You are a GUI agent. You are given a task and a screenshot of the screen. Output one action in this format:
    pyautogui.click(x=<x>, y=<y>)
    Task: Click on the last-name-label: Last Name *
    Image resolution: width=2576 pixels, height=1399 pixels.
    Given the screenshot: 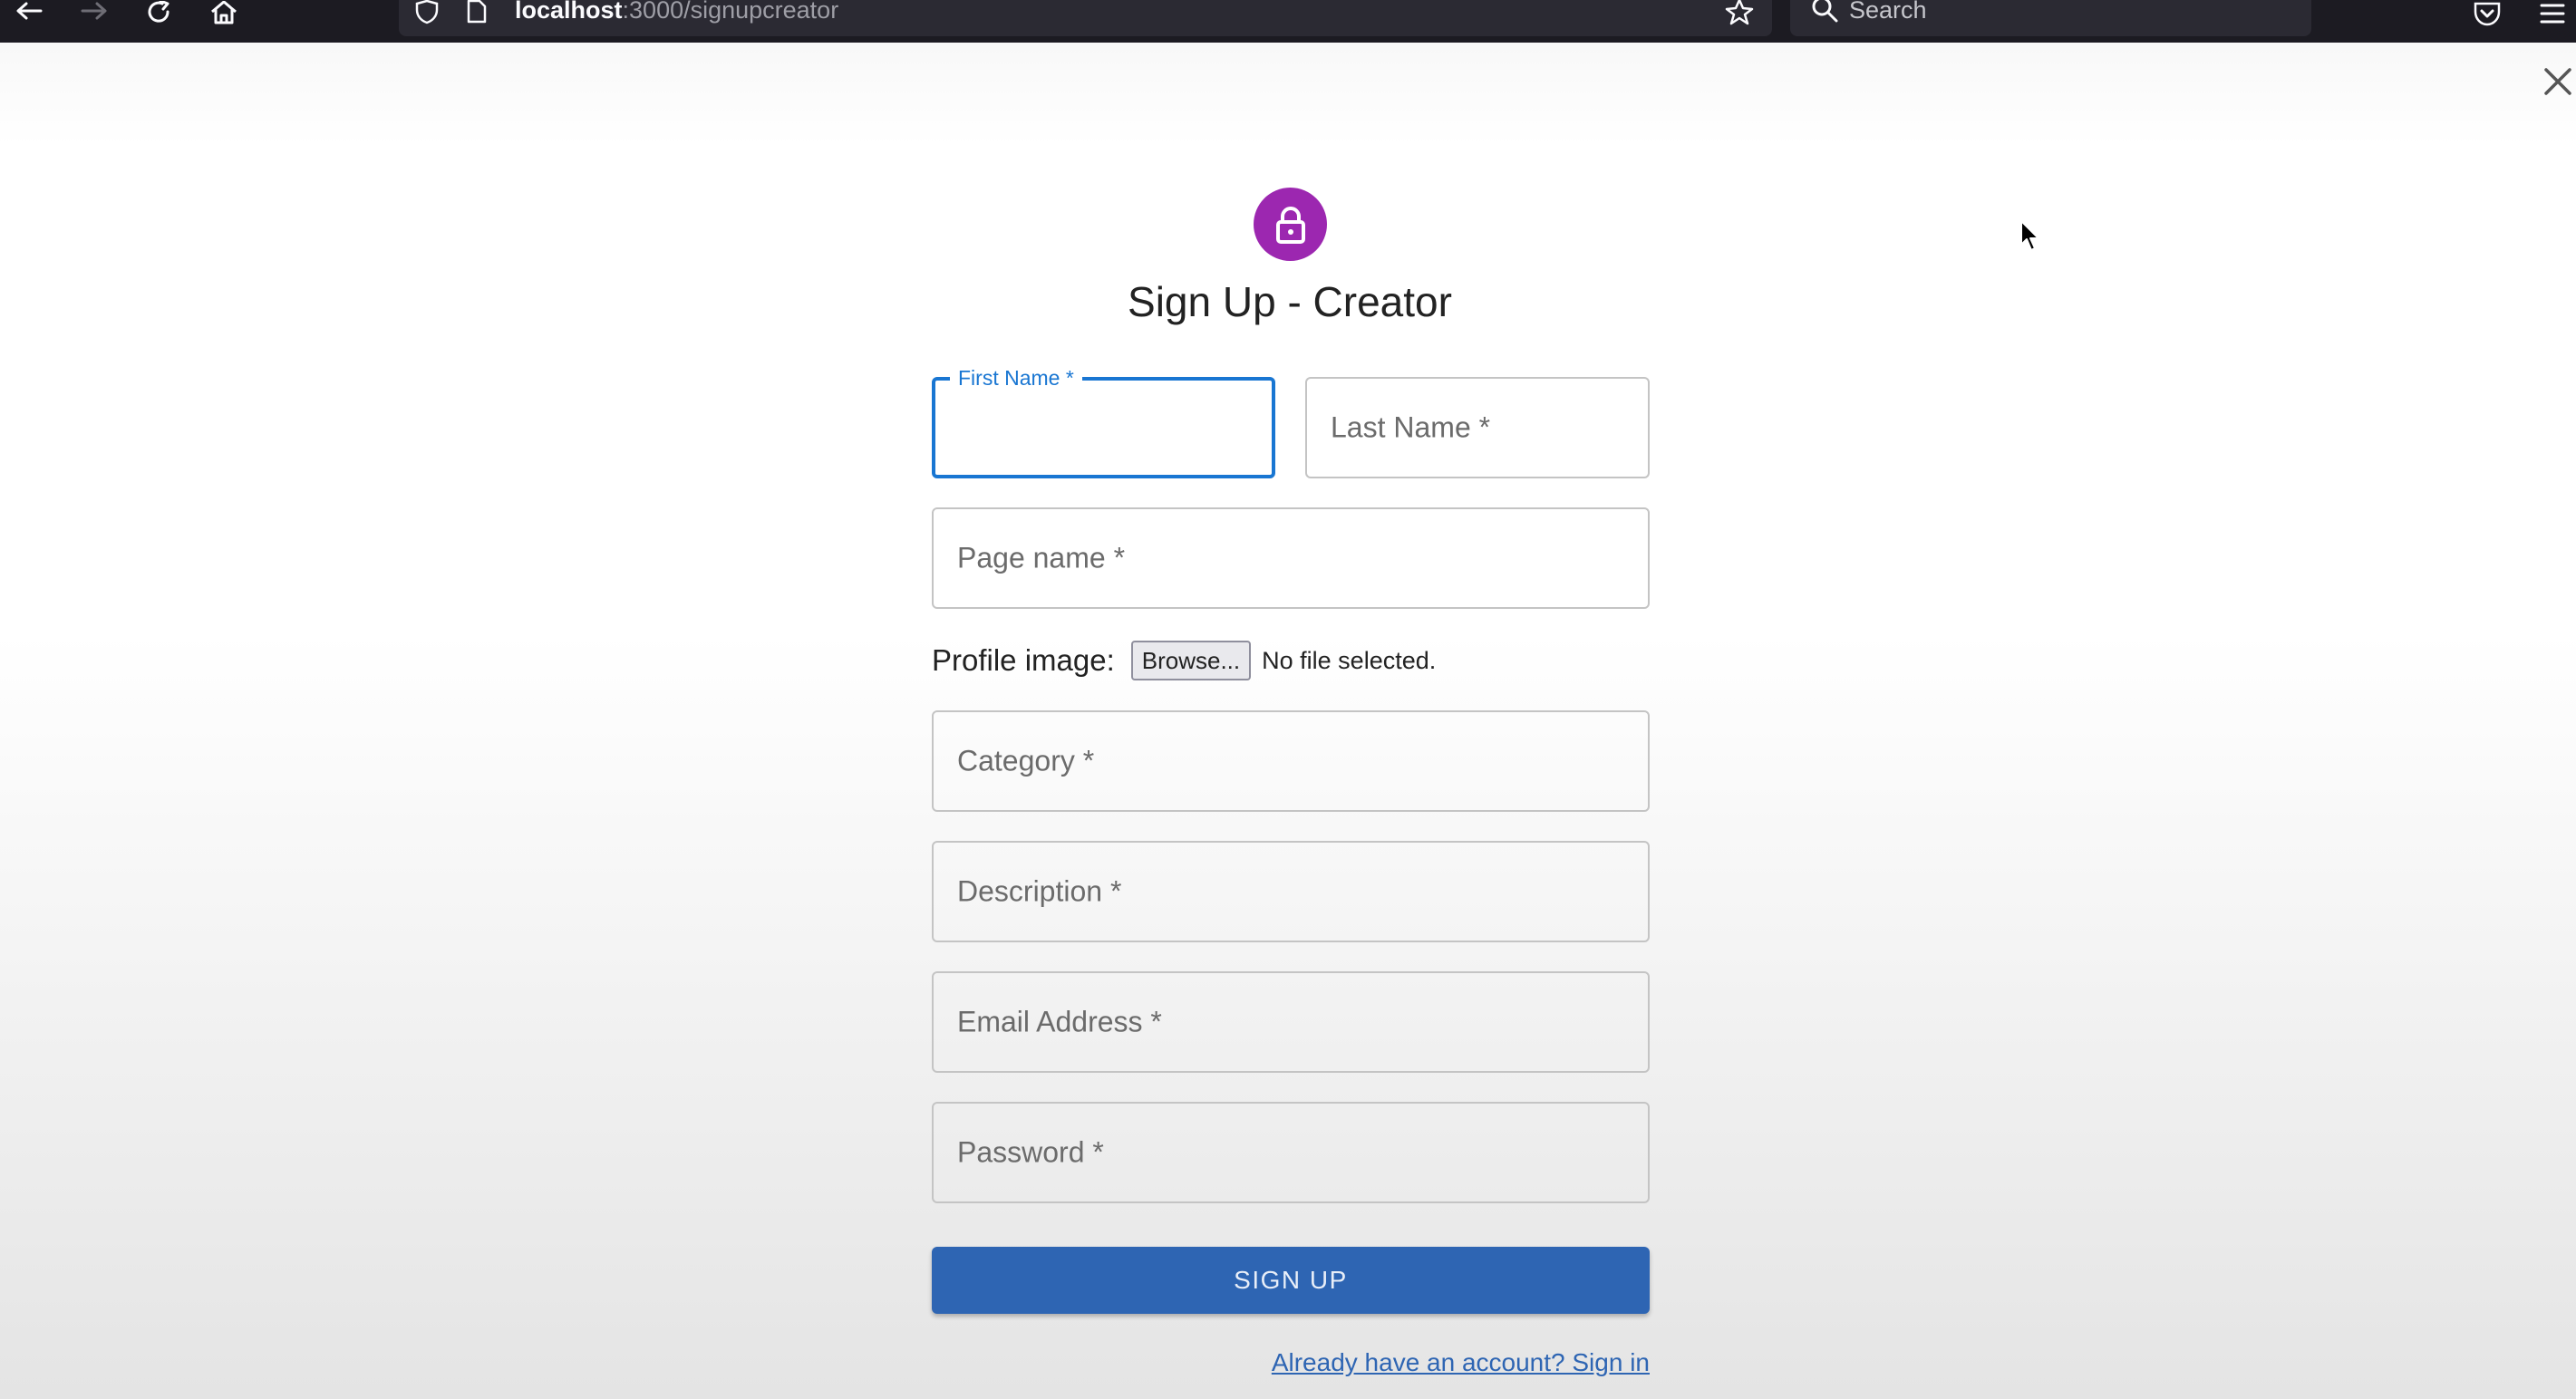 What is the action you would take?
    pyautogui.click(x=1411, y=427)
    